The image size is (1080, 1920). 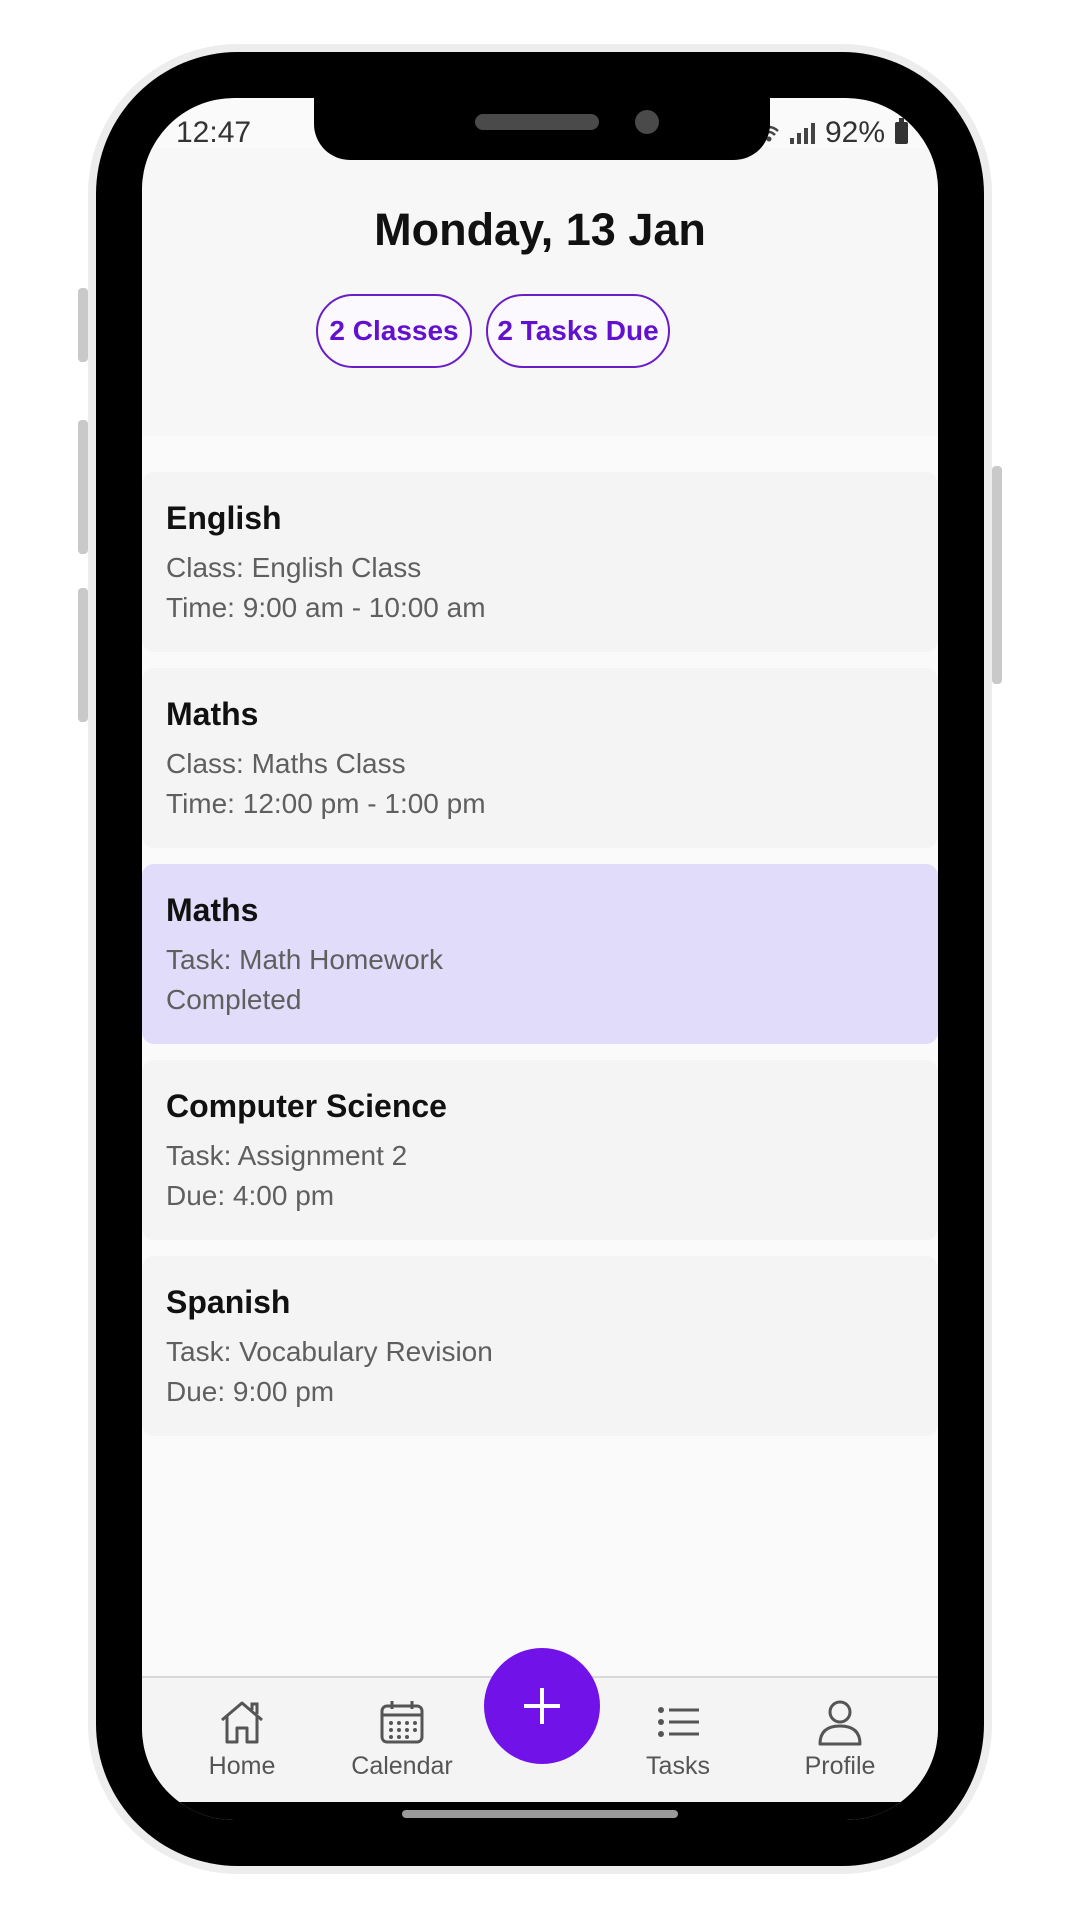 I want to click on nav-profile: Profile, so click(x=840, y=1739).